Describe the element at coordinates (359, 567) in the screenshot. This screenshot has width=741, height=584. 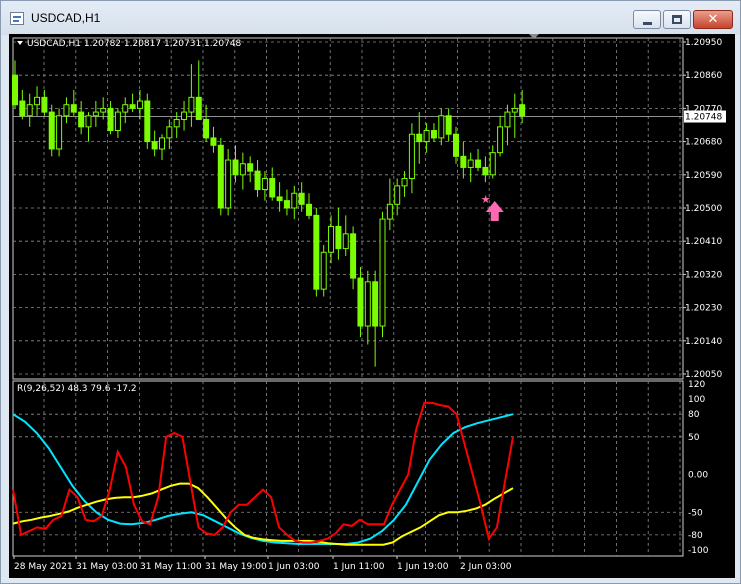
I see `time-axis-label: 1 Jun 11:00` at that location.